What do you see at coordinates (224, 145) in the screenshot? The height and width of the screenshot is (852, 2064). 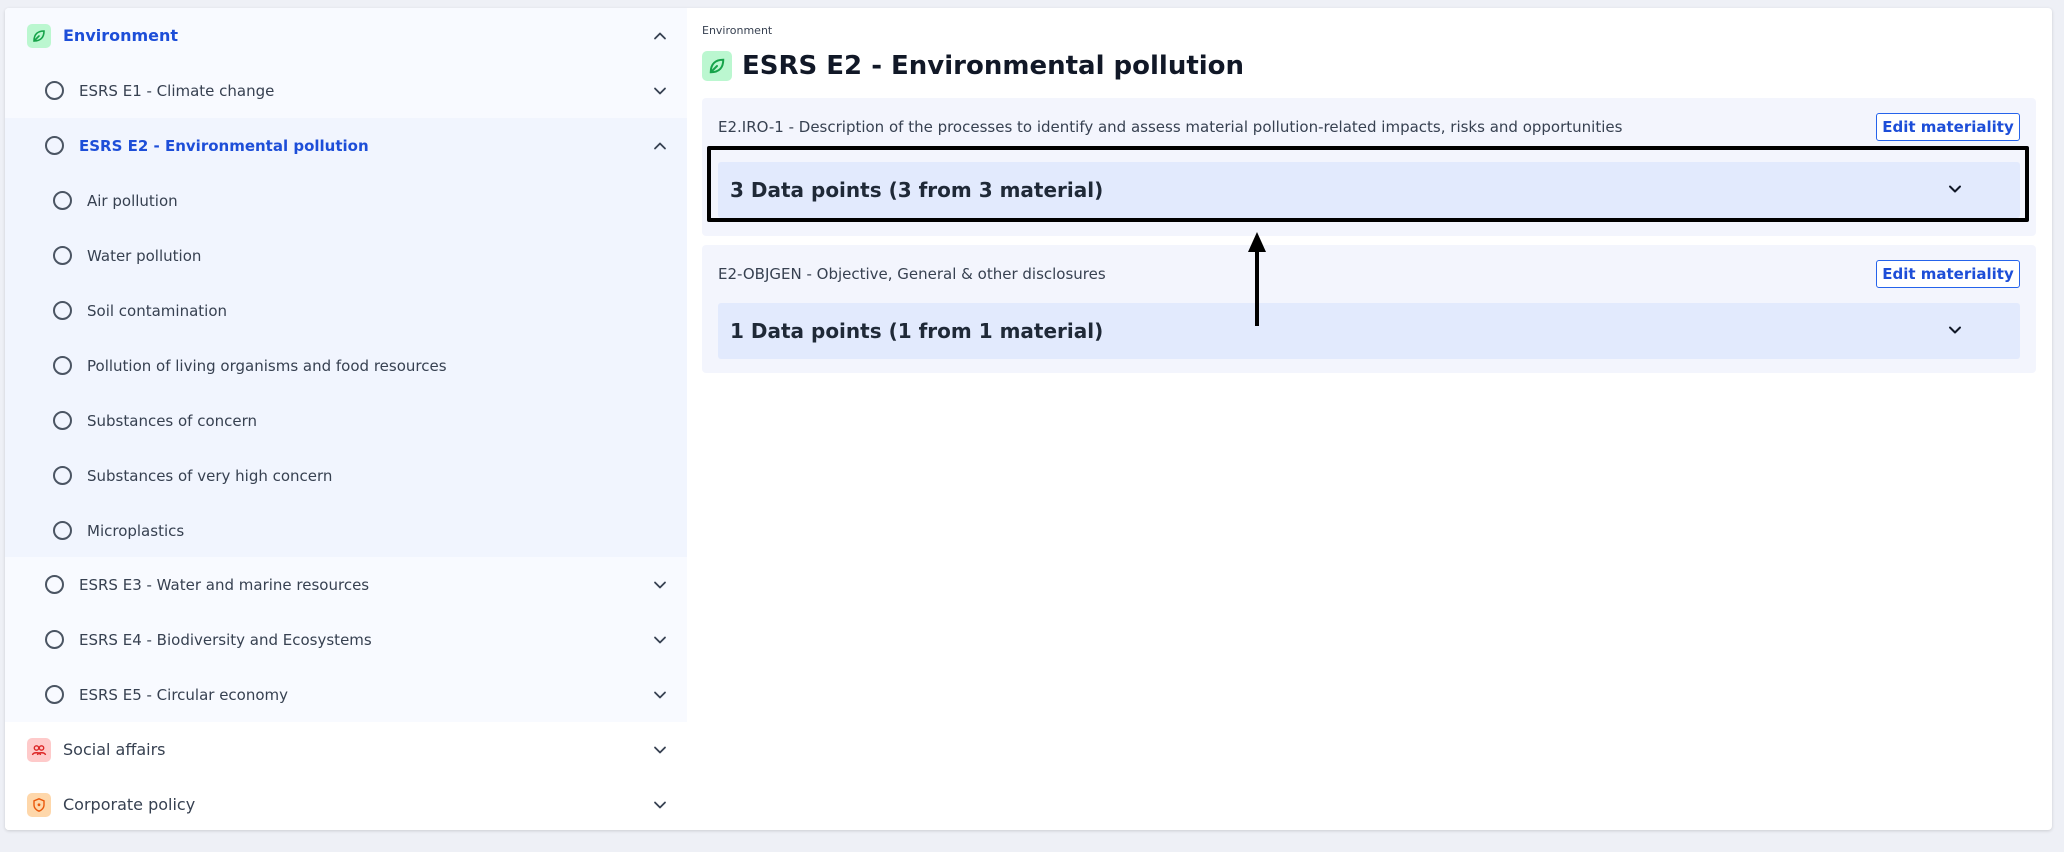 I see `sidebar-standard-label: ESRS E2 - Environmental pollution` at bounding box center [224, 145].